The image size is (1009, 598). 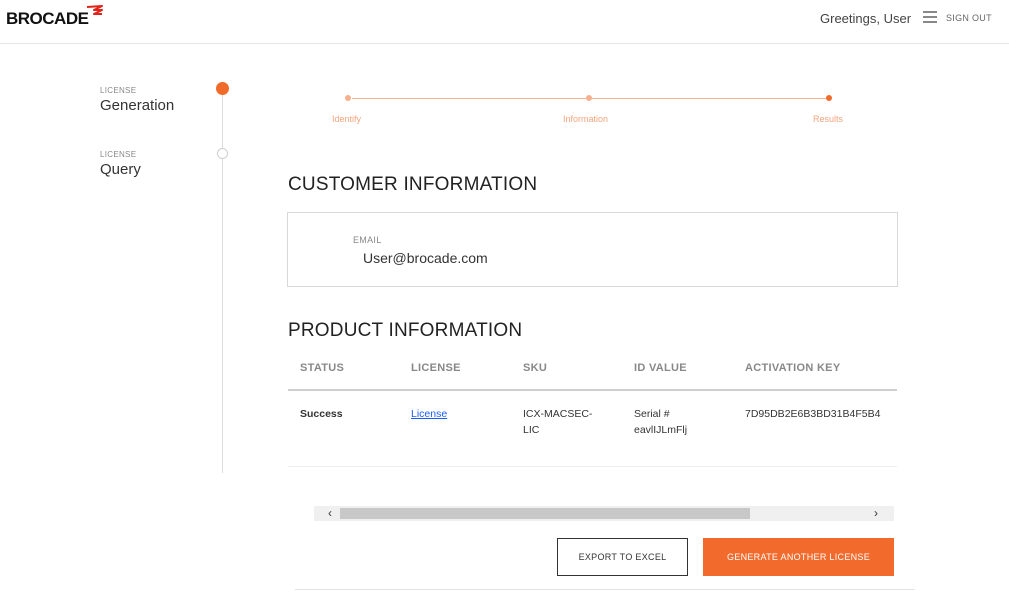 I want to click on nav-item-label: Query, so click(x=120, y=169).